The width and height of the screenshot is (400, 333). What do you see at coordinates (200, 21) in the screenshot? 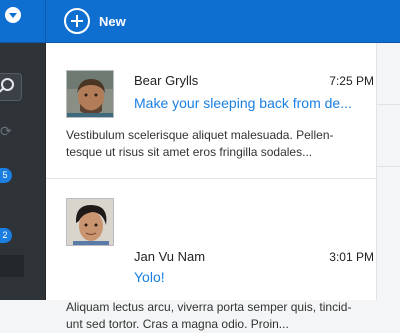
I see `top-toolbar: New` at bounding box center [200, 21].